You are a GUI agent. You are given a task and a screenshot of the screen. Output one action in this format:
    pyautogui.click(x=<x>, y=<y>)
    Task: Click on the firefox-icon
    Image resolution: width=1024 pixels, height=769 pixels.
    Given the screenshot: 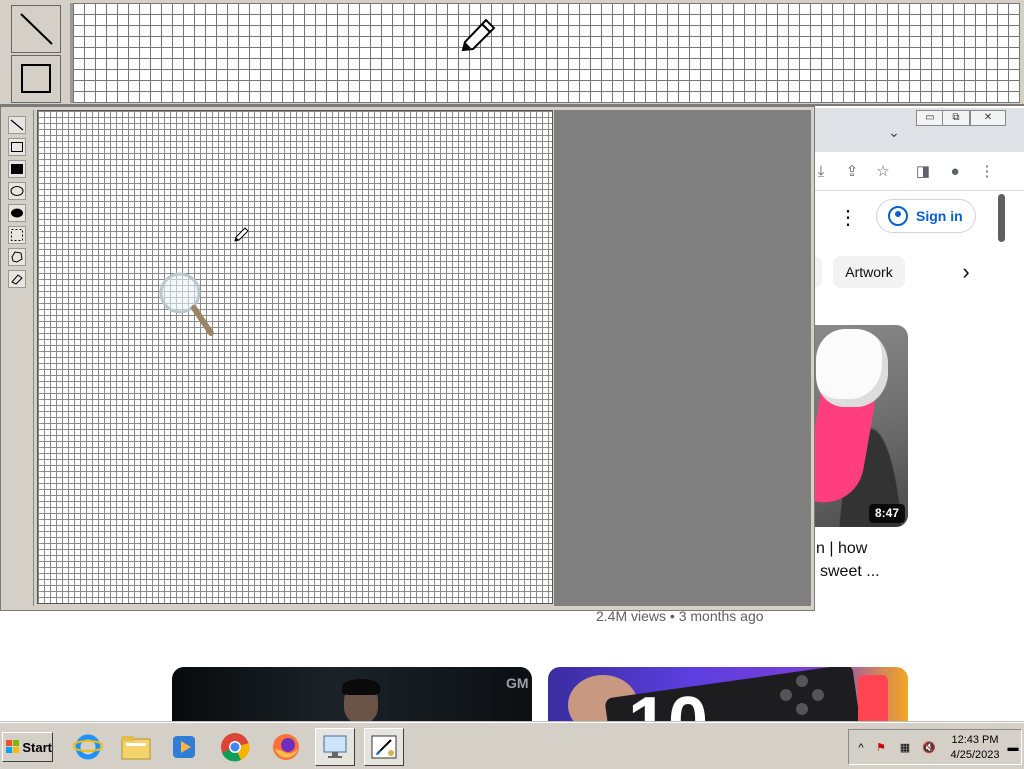 What is the action you would take?
    pyautogui.click(x=286, y=747)
    